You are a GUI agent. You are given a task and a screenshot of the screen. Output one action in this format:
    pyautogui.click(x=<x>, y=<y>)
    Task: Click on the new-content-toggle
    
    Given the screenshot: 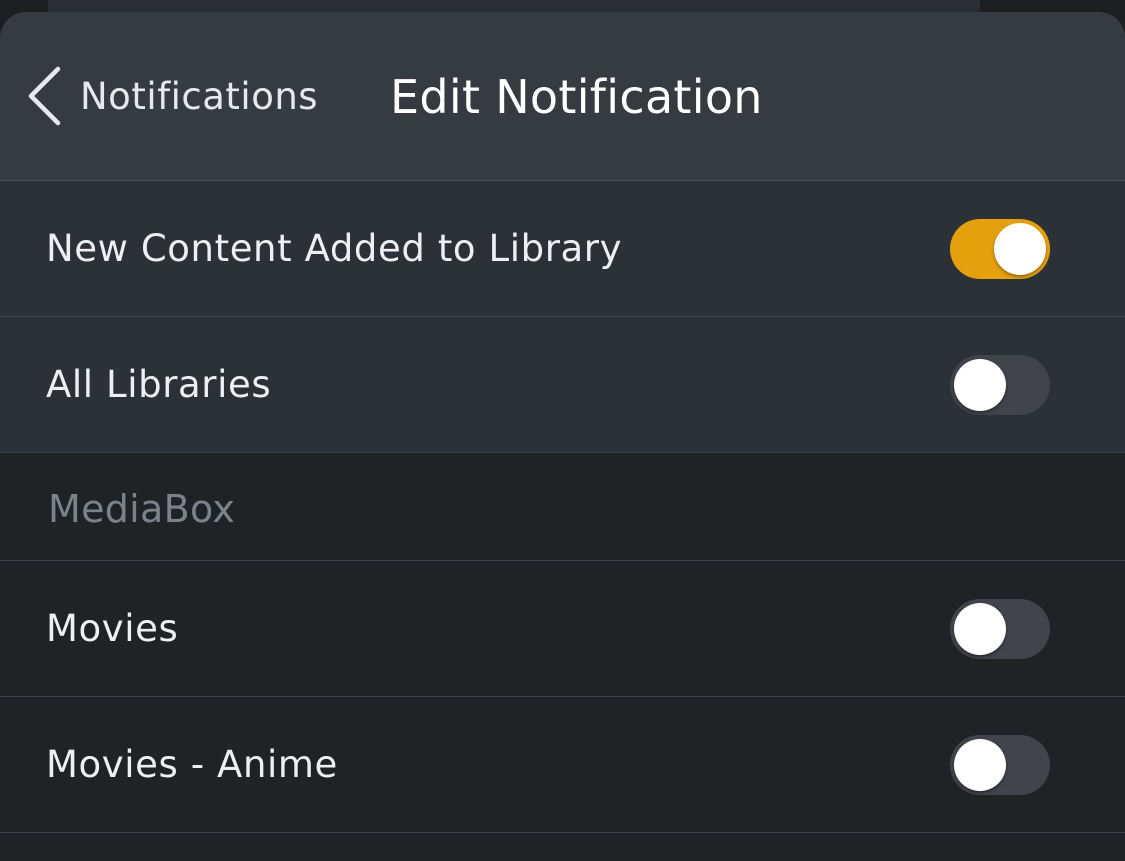 What is the action you would take?
    pyautogui.click(x=1000, y=248)
    